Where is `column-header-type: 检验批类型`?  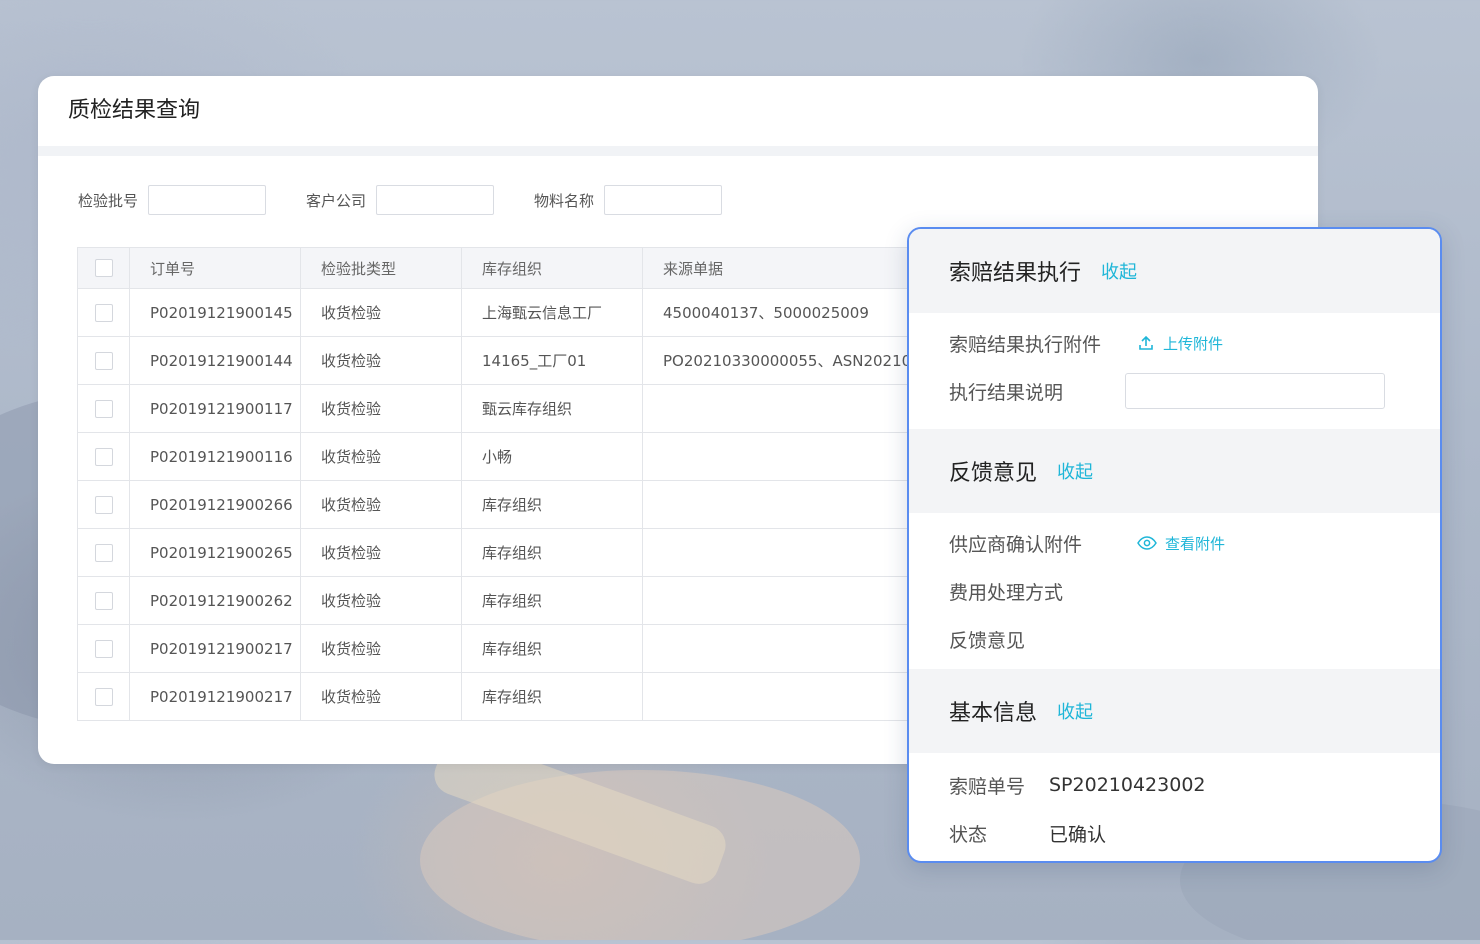 column-header-type: 检验批类型 is located at coordinates (381, 268).